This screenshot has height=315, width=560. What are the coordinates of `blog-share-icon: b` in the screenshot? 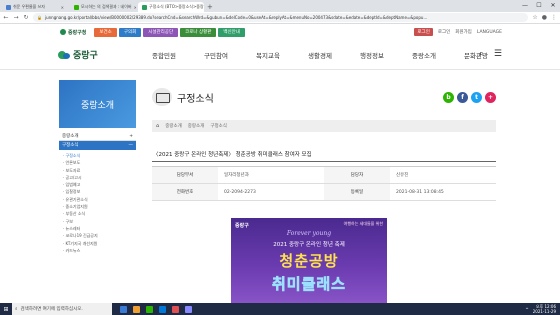 It's located at (448, 97).